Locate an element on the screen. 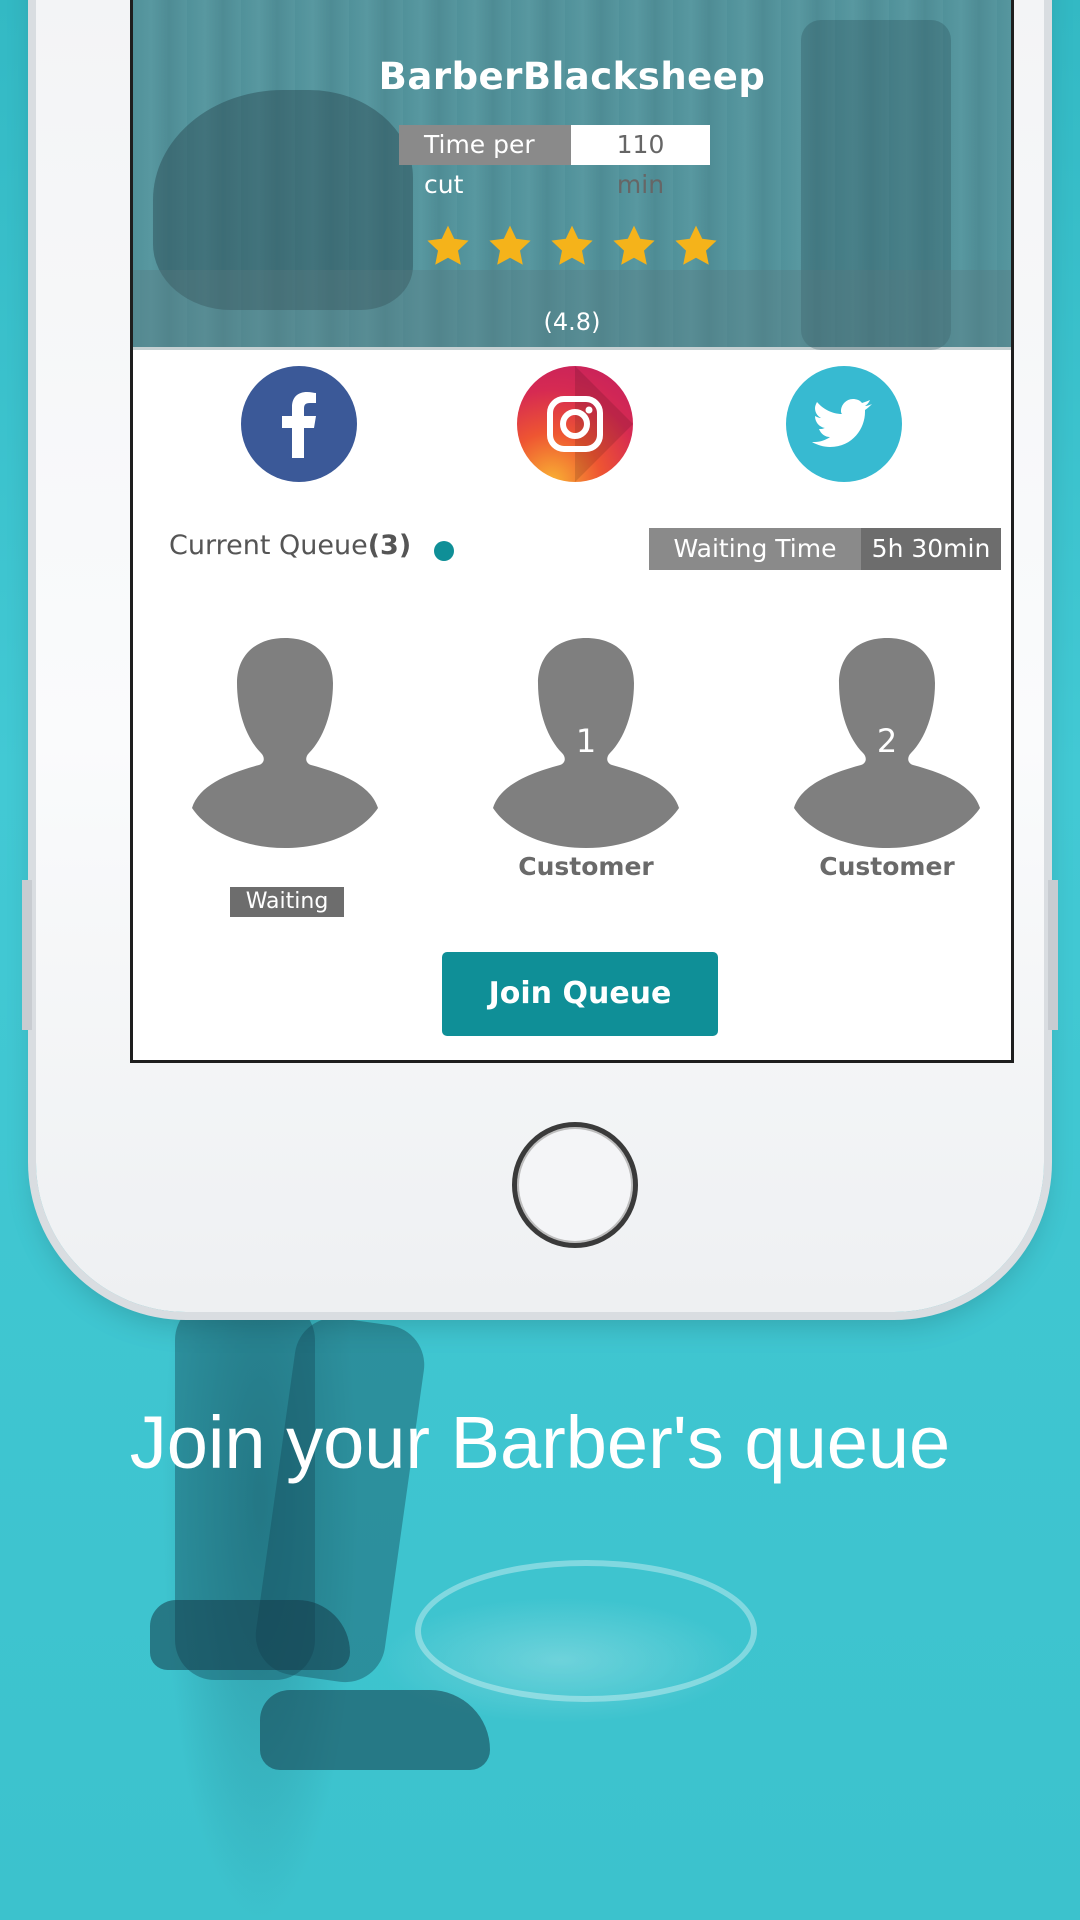  queue-position-number: 2 is located at coordinates (887, 741).